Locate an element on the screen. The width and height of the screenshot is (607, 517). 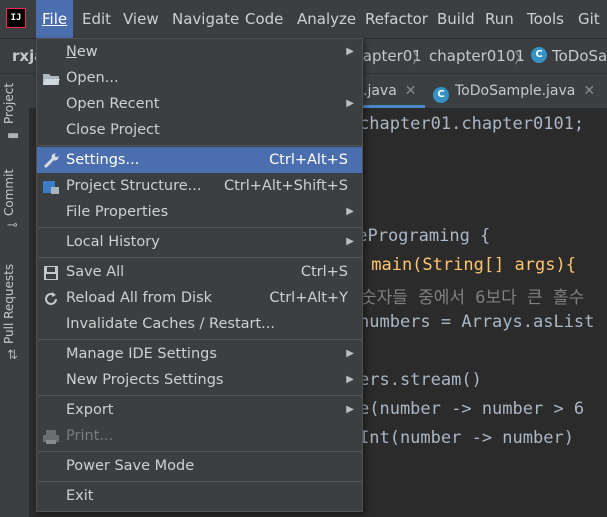
code-line: chapter01.chapter0101; is located at coordinates (472, 124).